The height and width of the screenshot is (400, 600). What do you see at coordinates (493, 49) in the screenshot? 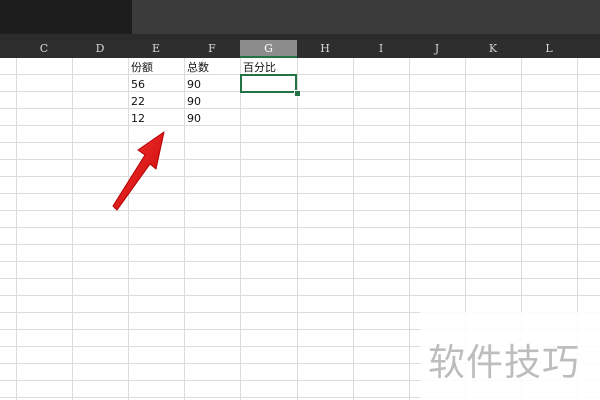
I see `column-header-k: K` at bounding box center [493, 49].